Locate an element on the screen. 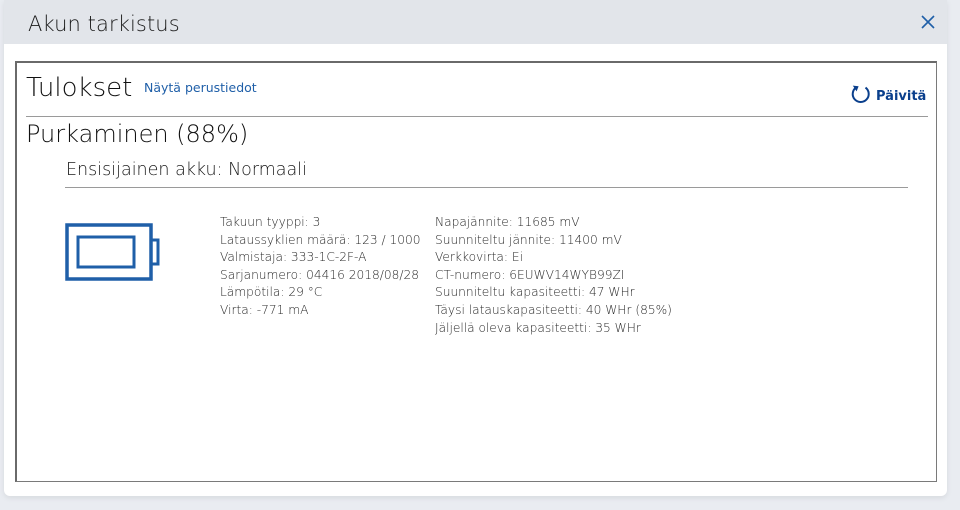  serial-number: Sarjanumero: 04416 2018/08/28 is located at coordinates (319, 274).